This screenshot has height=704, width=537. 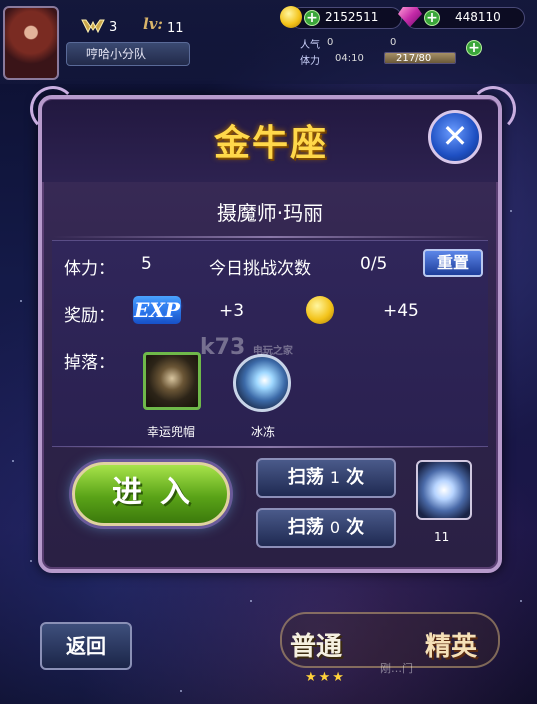 I want to click on faded-label: 刚…门, so click(x=396, y=668).